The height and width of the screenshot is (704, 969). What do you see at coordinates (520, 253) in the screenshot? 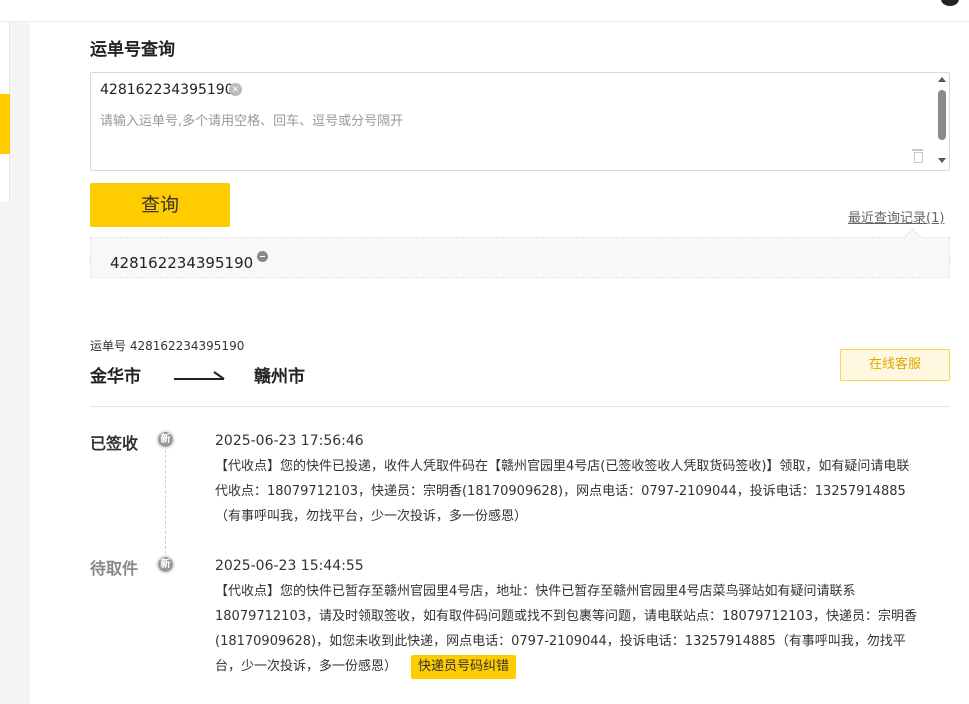
I see `recent-queries-panel: 428162234395190` at bounding box center [520, 253].